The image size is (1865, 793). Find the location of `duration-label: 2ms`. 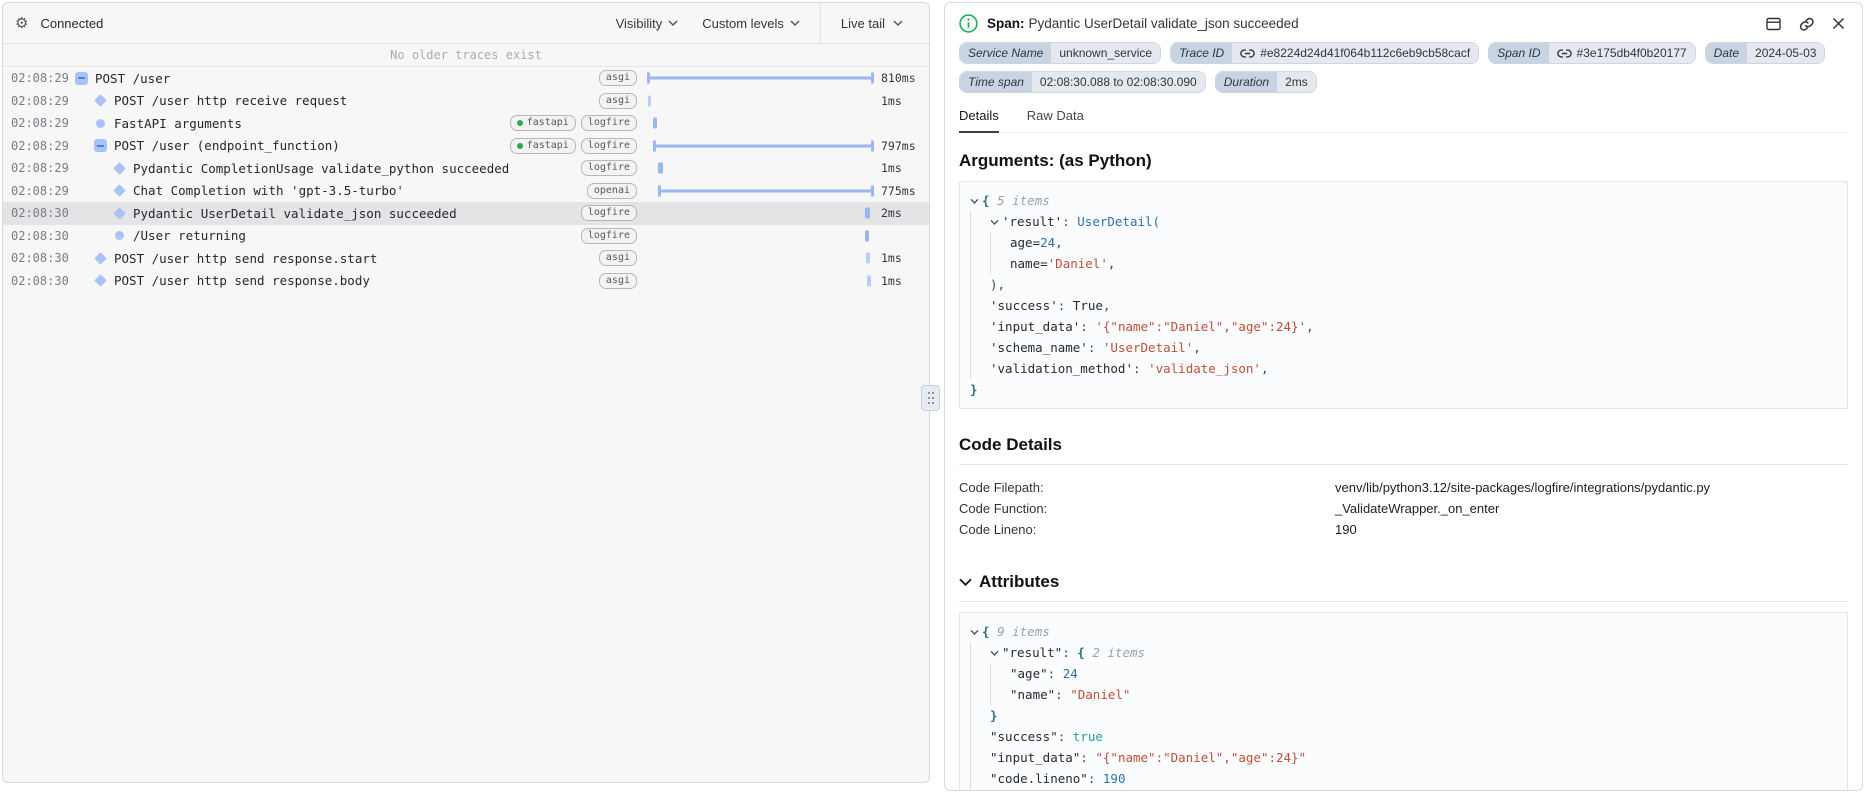

duration-label: 2ms is located at coordinates (891, 213).